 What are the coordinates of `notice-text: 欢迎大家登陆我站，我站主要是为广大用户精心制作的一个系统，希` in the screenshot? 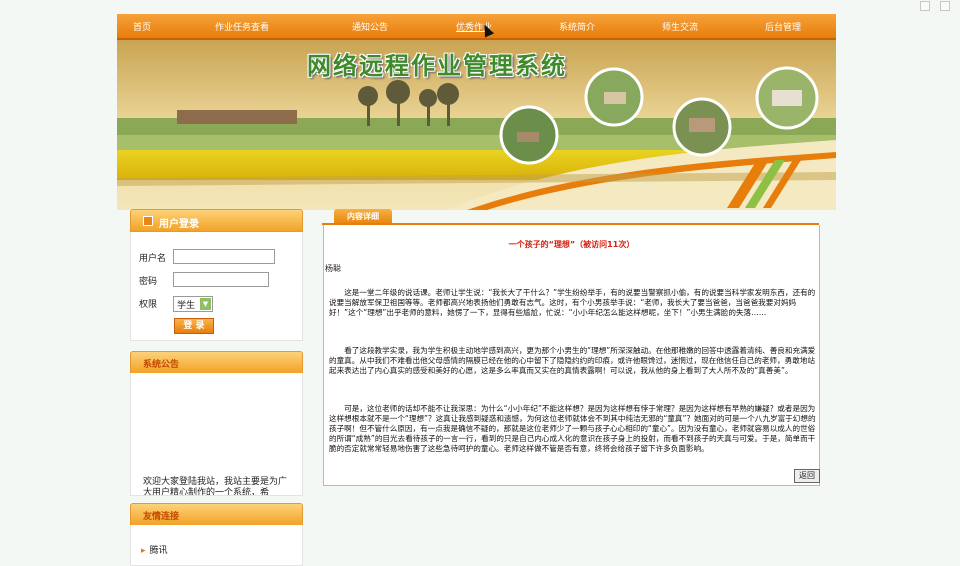 It's located at (215, 486).